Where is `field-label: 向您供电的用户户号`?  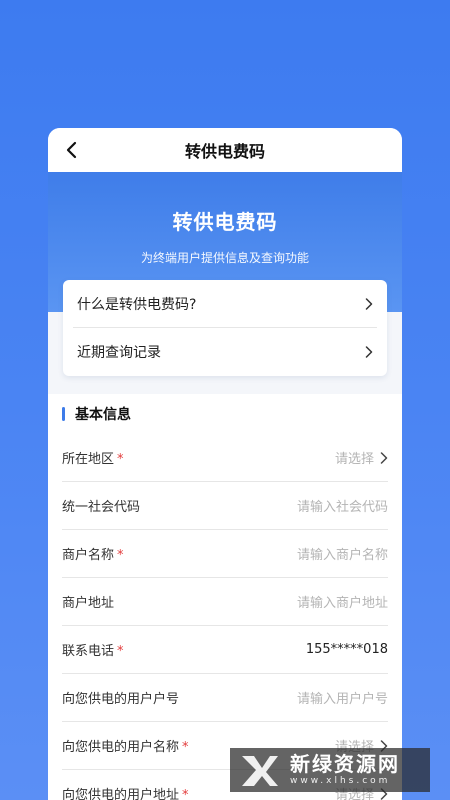 field-label: 向您供电的用户户号 is located at coordinates (122, 697).